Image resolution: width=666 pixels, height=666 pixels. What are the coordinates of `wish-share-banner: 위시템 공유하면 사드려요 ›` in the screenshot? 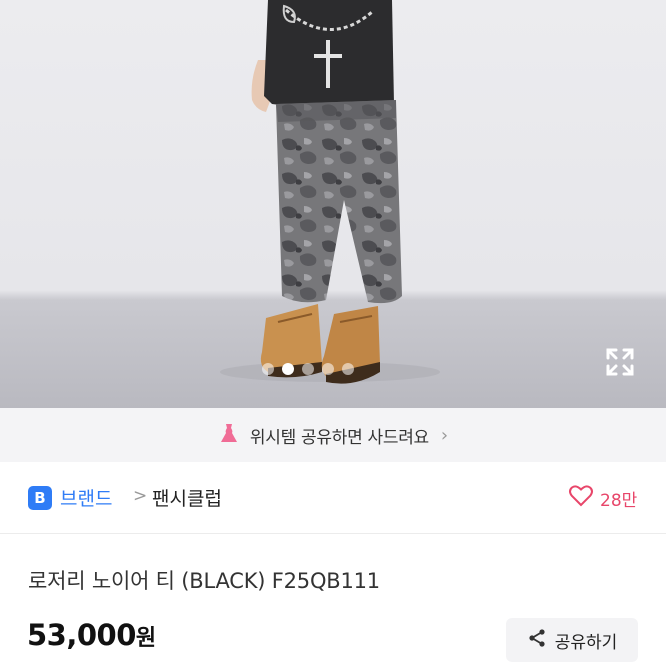 It's located at (333, 435).